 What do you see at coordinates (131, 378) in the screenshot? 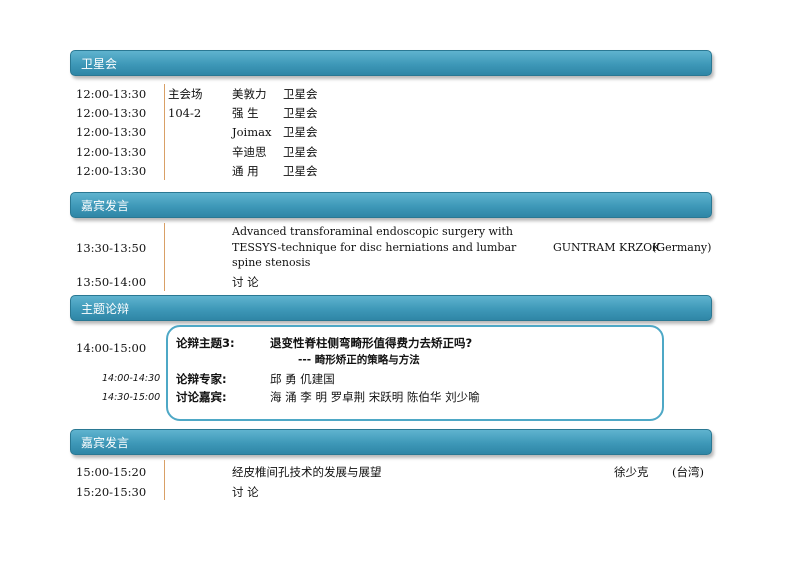
I see `expert-time: 14:00-14:30` at bounding box center [131, 378].